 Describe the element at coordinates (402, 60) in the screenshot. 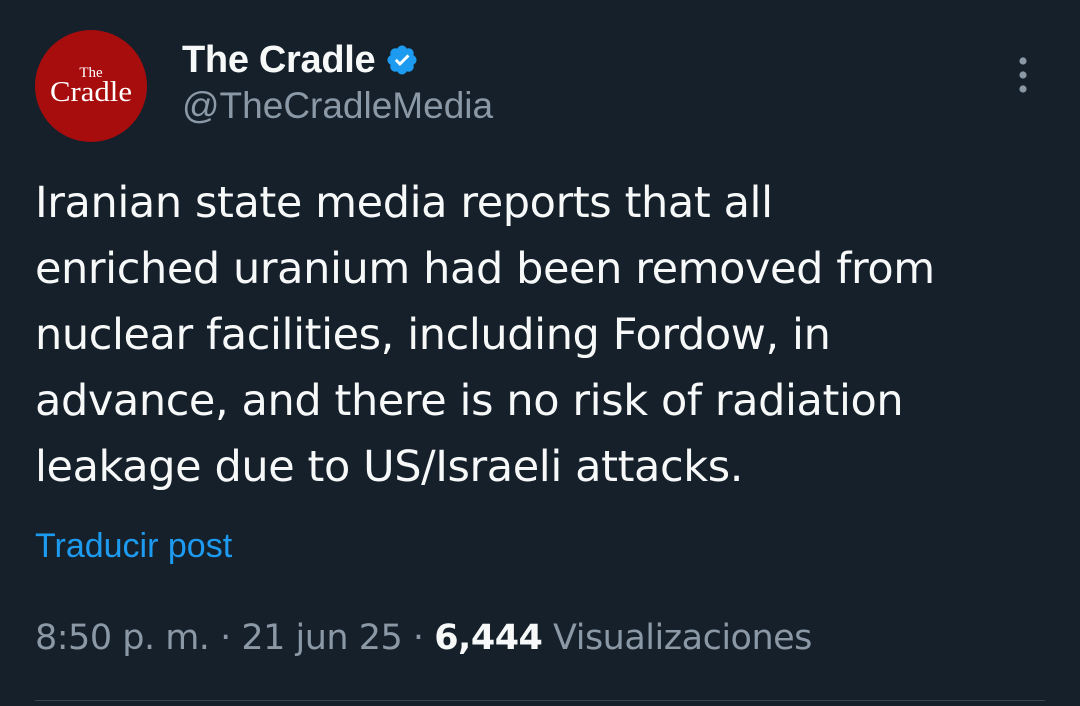

I see `verified-badge-icon` at that location.